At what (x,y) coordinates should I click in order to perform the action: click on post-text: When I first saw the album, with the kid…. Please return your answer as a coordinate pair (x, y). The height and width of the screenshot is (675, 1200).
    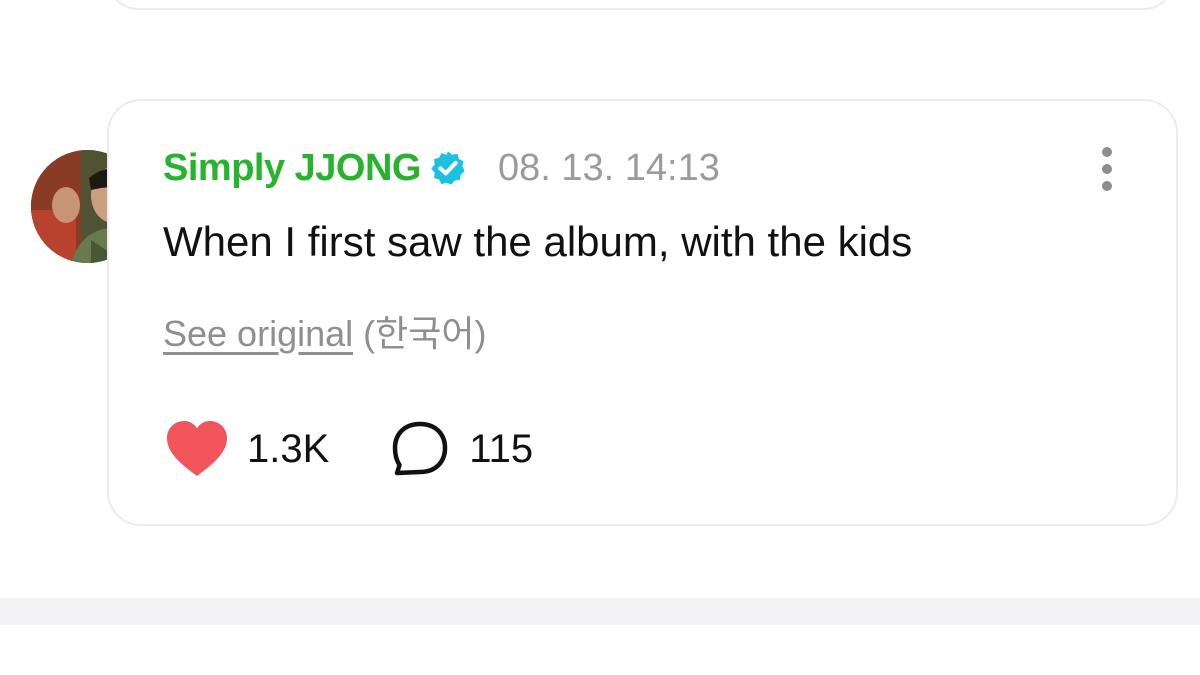
    Looking at the image, I should click on (538, 241).